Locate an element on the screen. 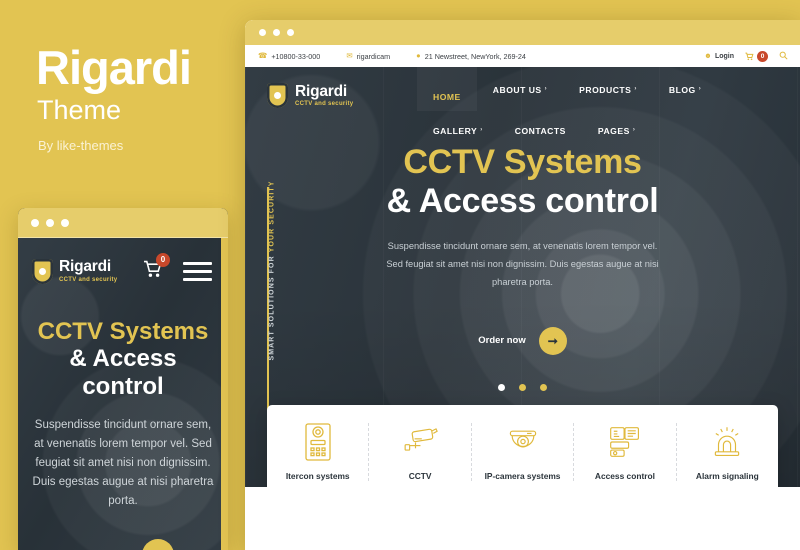 The width and height of the screenshot is (800, 550). window-maximize-dot is located at coordinates (290, 32).